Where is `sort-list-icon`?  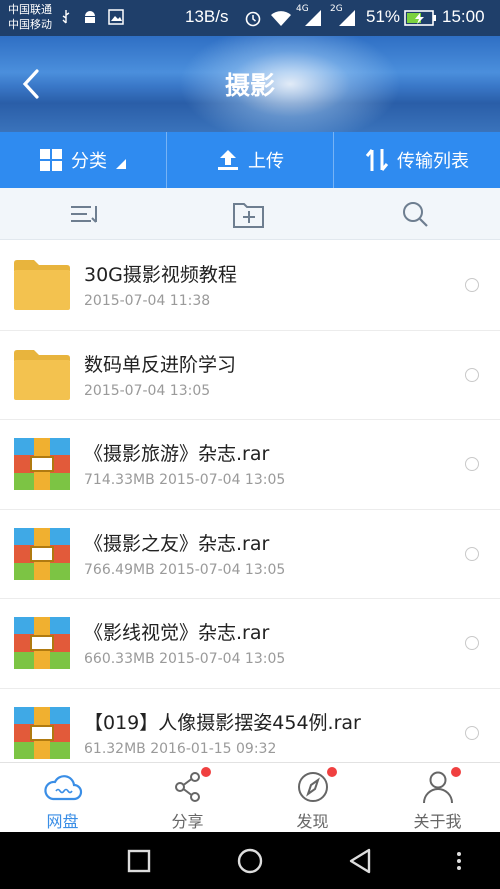
sort-list-icon is located at coordinates (84, 214).